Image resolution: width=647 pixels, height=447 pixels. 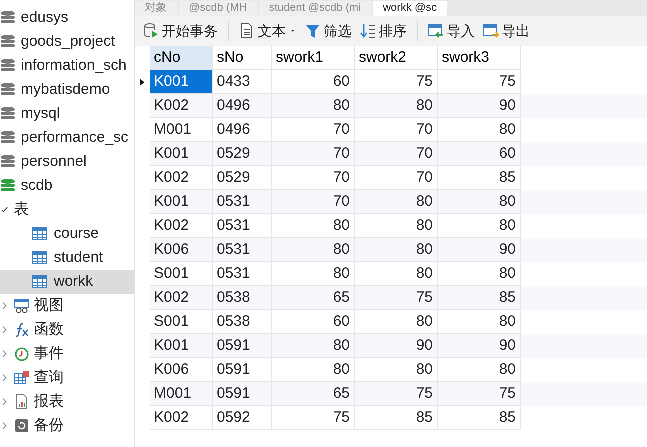 I want to click on tree-item: 函数, so click(x=67, y=330).